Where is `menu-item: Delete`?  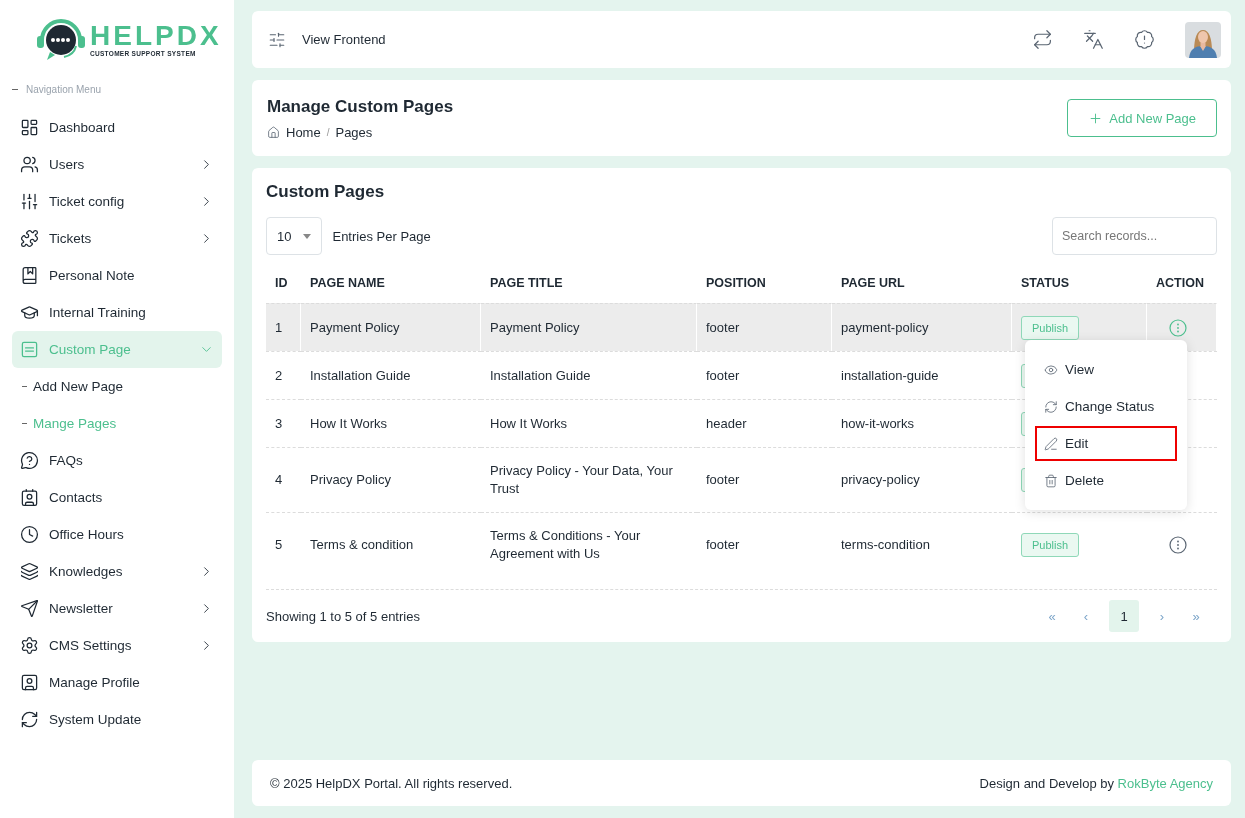 menu-item: Delete is located at coordinates (1106, 480).